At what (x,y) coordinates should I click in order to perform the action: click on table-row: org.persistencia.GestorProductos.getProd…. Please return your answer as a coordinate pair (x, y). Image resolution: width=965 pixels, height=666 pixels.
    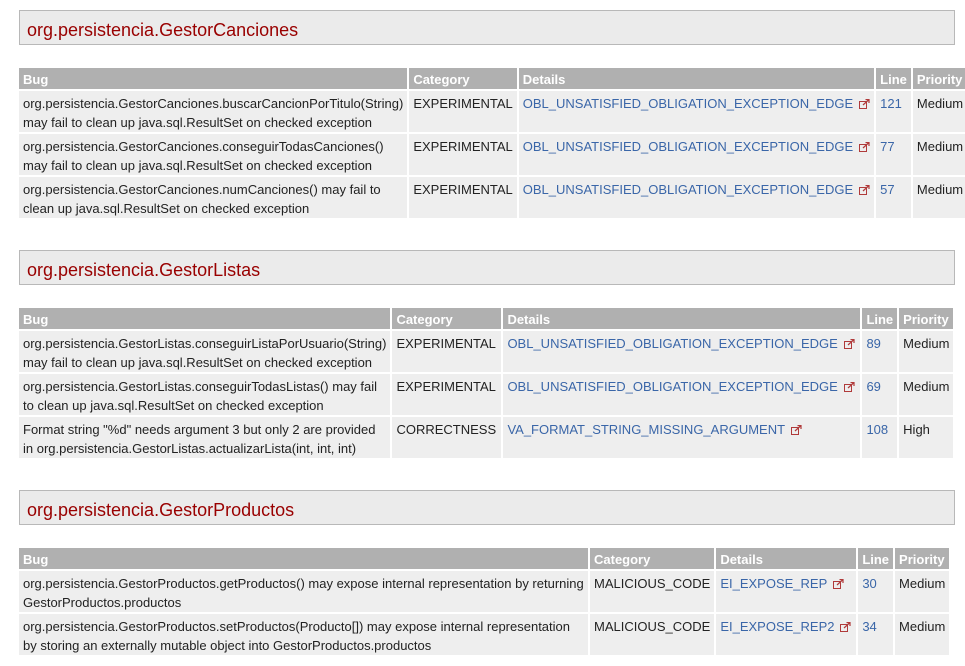
    Looking at the image, I should click on (484, 591).